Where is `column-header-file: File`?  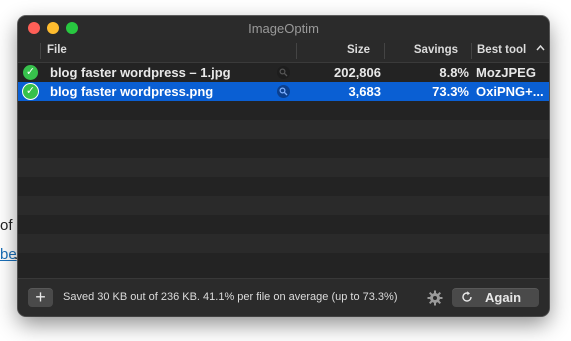 column-header-file: File is located at coordinates (57, 50).